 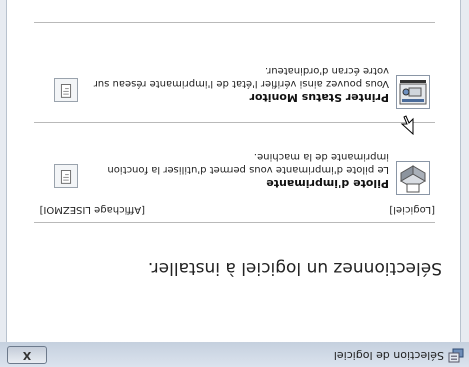 What do you see at coordinates (92, 209) in the screenshot?
I see `readme-column-label: [Affichage LISEZMOI]` at bounding box center [92, 209].